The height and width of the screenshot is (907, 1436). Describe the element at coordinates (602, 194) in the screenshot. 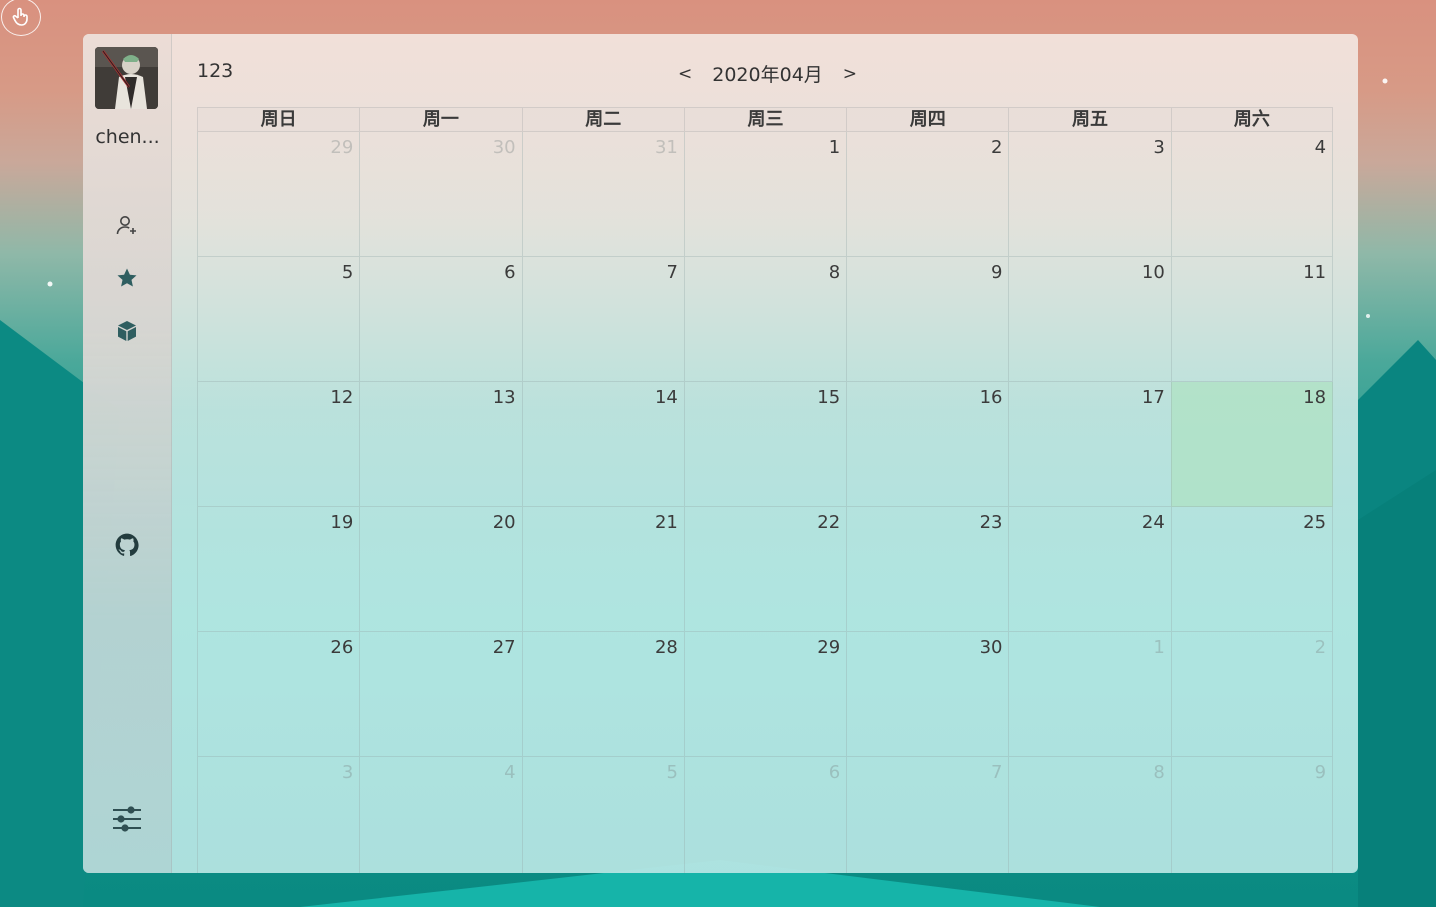

I see `calendar-day-cell: 31` at that location.